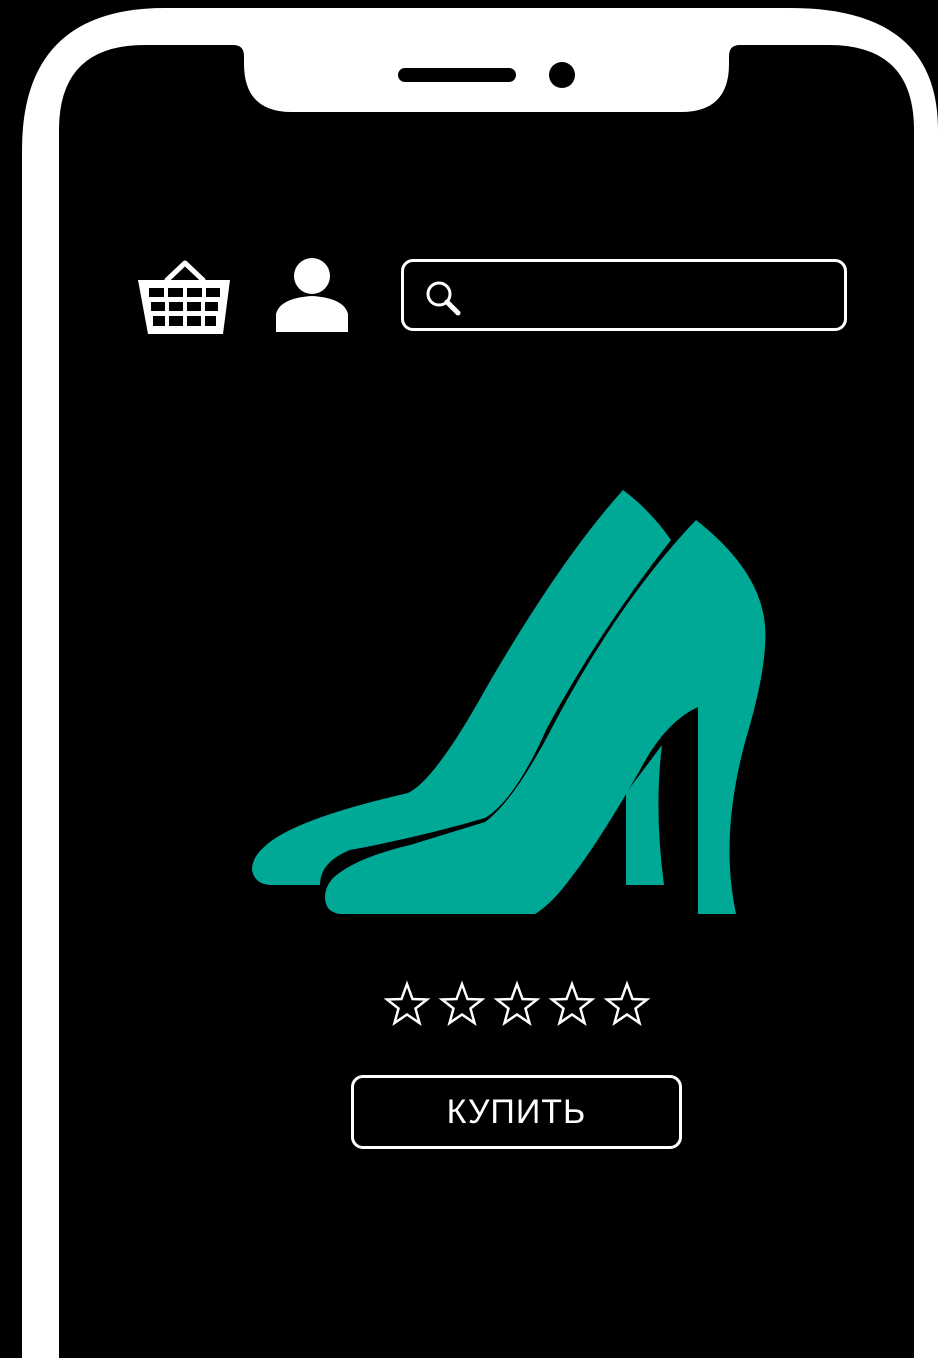  What do you see at coordinates (562, 75) in the screenshot?
I see `front-camera` at bounding box center [562, 75].